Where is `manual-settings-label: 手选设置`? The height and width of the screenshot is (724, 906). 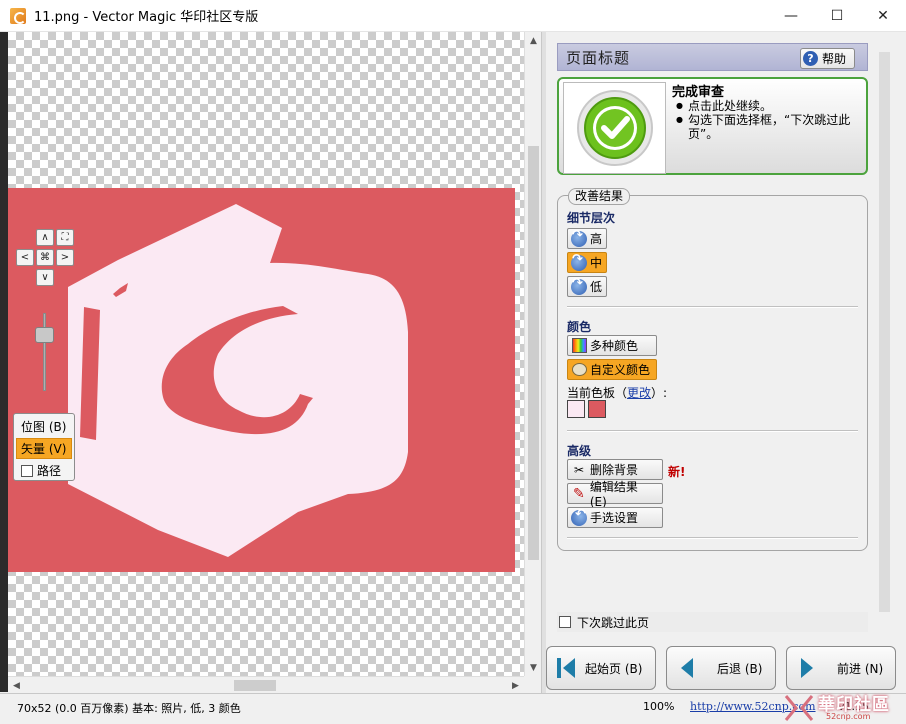
manual-settings-label: 手选设置 is located at coordinates (614, 518).